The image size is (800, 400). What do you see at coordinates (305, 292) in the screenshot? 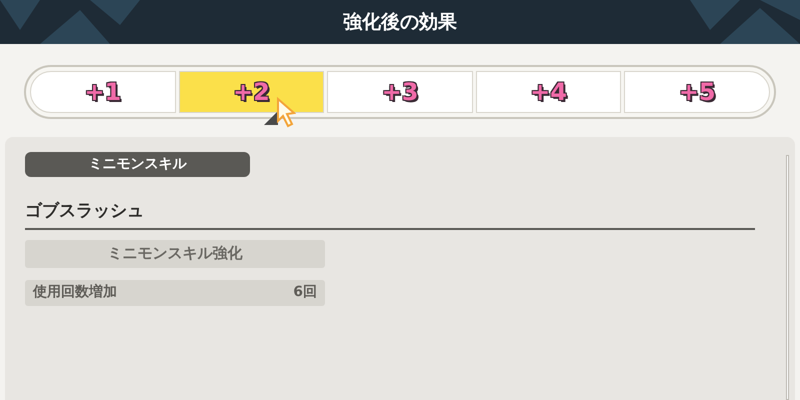
I see `effect-value: 6回` at bounding box center [305, 292].